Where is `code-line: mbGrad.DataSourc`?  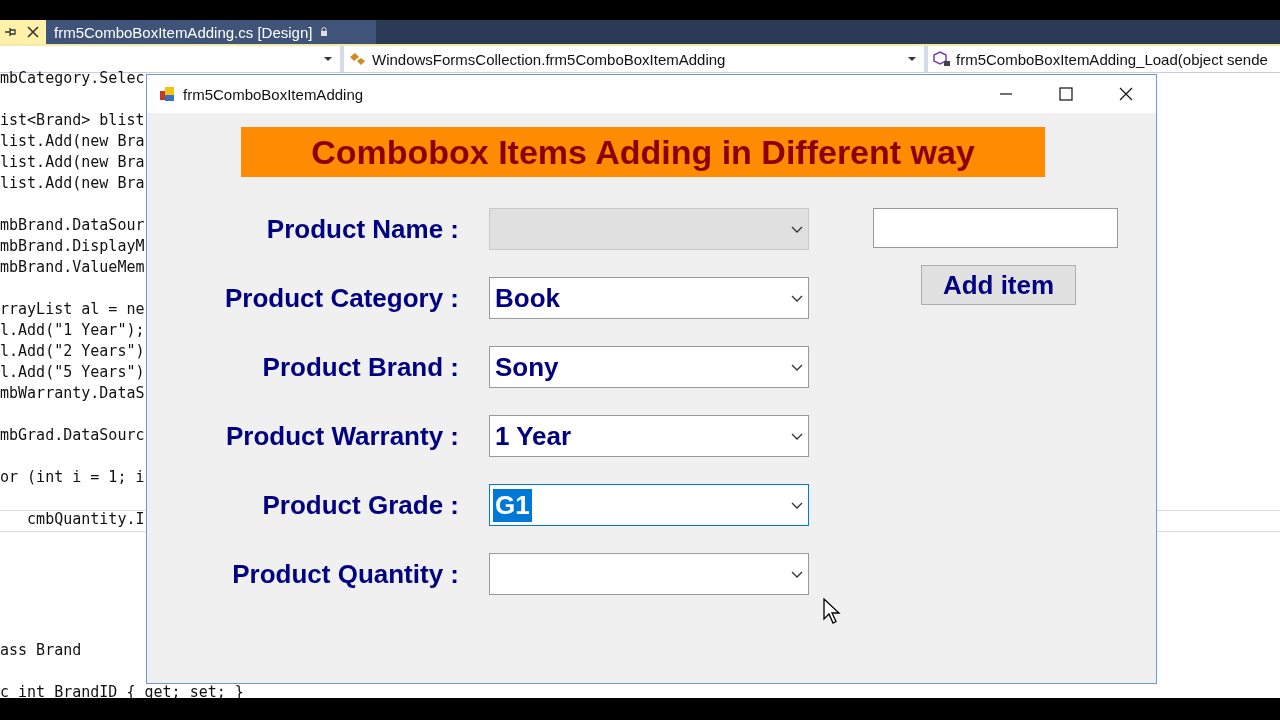
code-line: mbGrad.DataSourc is located at coordinates (72, 435).